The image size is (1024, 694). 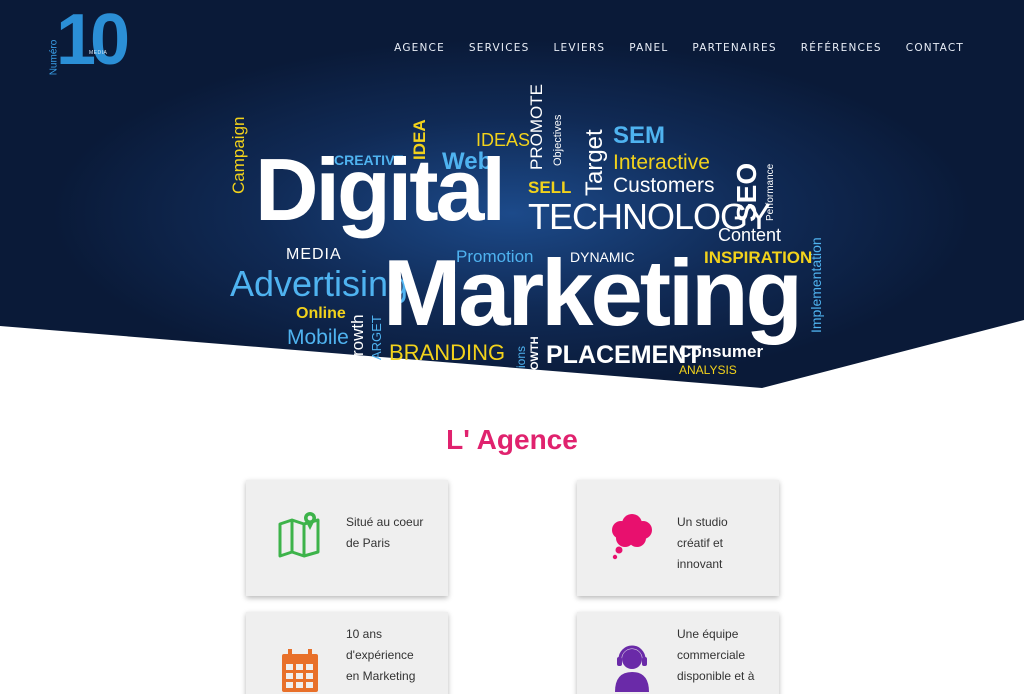 What do you see at coordinates (321, 313) in the screenshot?
I see `cloud-word-online: Online` at bounding box center [321, 313].